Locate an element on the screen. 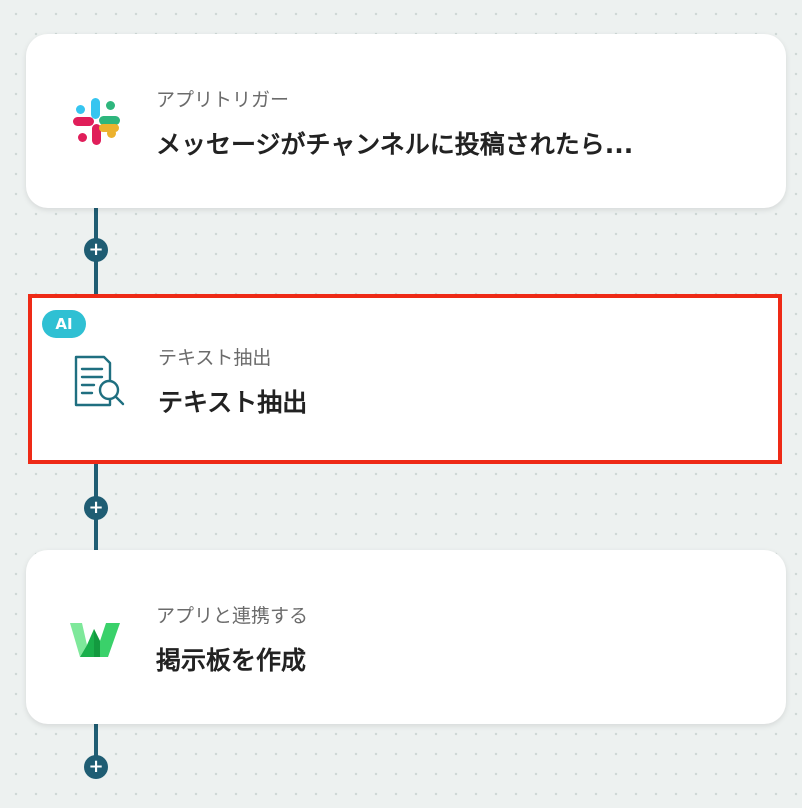  step-title: テキスト抽出 is located at coordinates (233, 402).